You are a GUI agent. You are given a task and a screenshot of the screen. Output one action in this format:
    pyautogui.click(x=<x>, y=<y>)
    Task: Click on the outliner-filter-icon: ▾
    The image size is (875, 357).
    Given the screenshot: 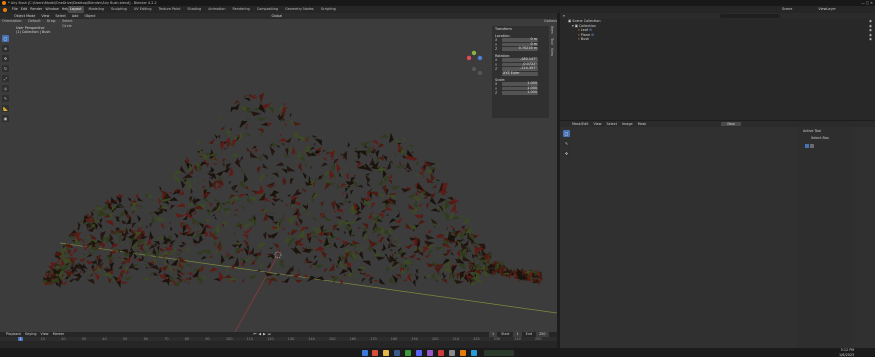 What is the action you would take?
    pyautogui.click(x=564, y=16)
    